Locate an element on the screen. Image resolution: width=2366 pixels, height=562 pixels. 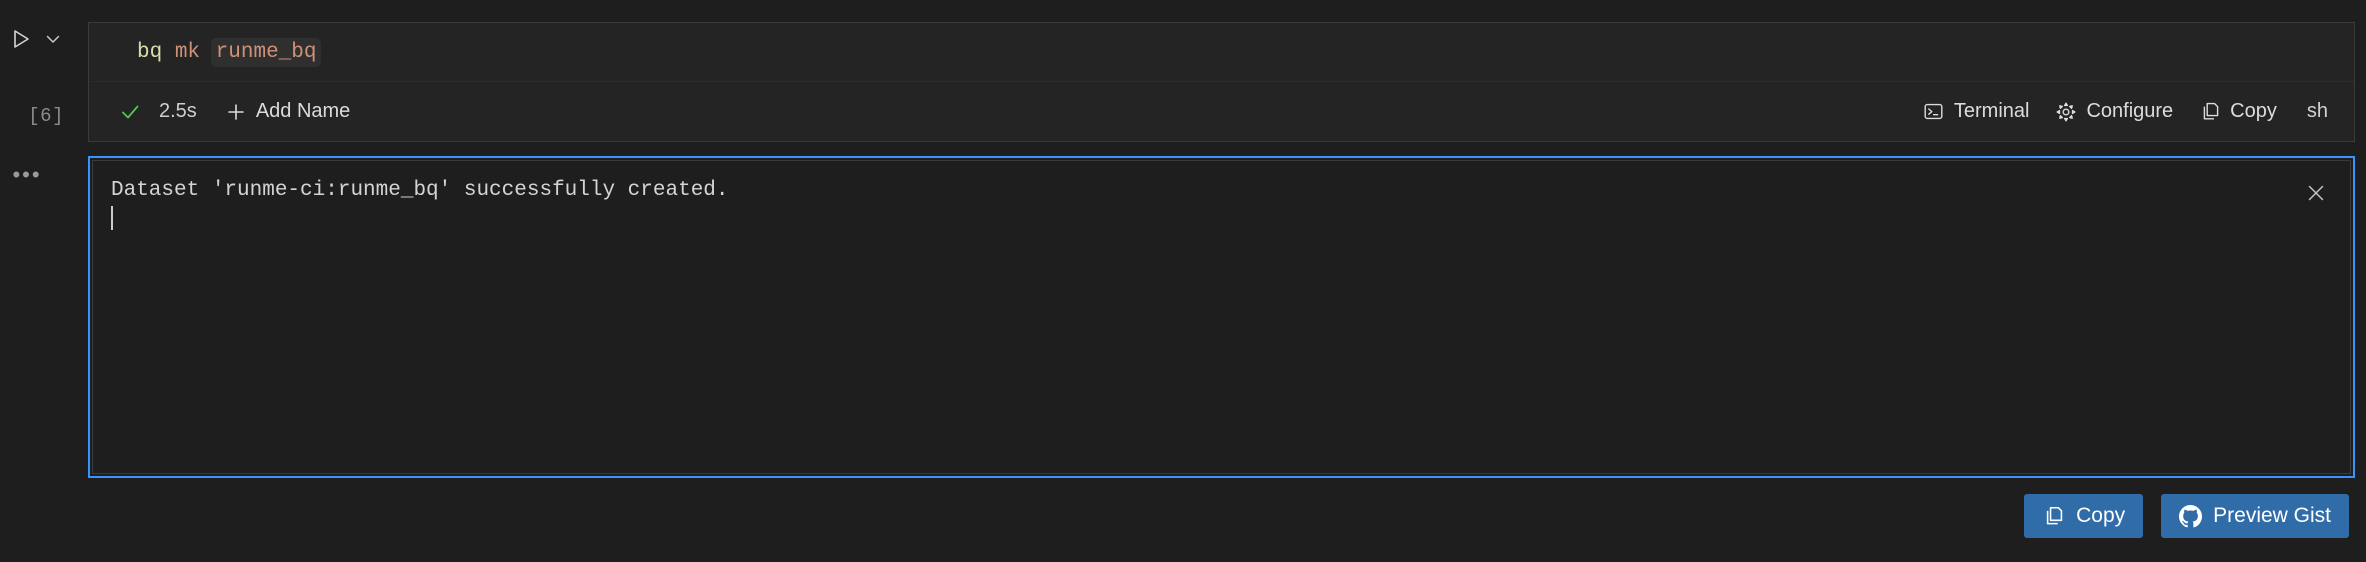
code-token-subcommand: mk is located at coordinates (187, 52).